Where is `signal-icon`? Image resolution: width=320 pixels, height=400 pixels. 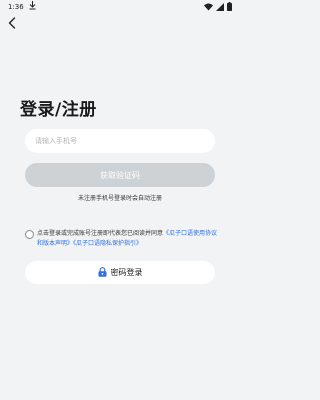 signal-icon is located at coordinates (220, 7).